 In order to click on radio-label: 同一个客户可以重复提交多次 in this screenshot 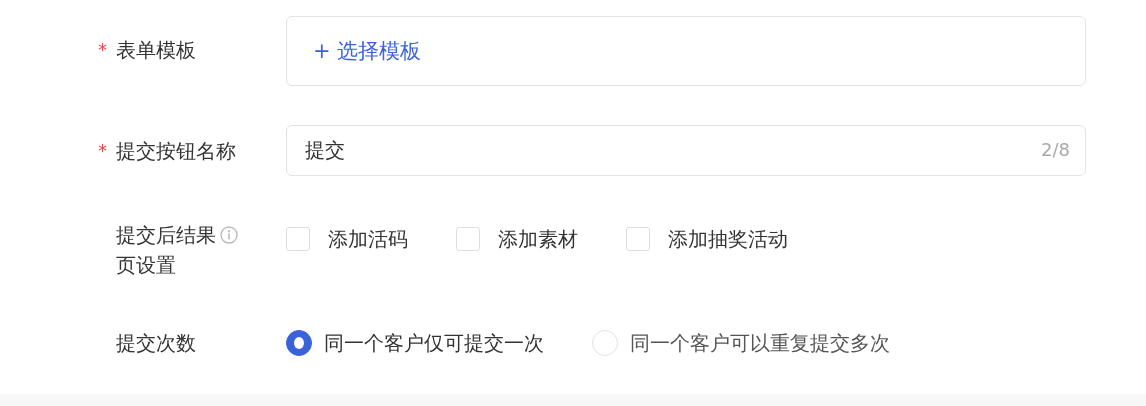, I will do `click(760, 343)`.